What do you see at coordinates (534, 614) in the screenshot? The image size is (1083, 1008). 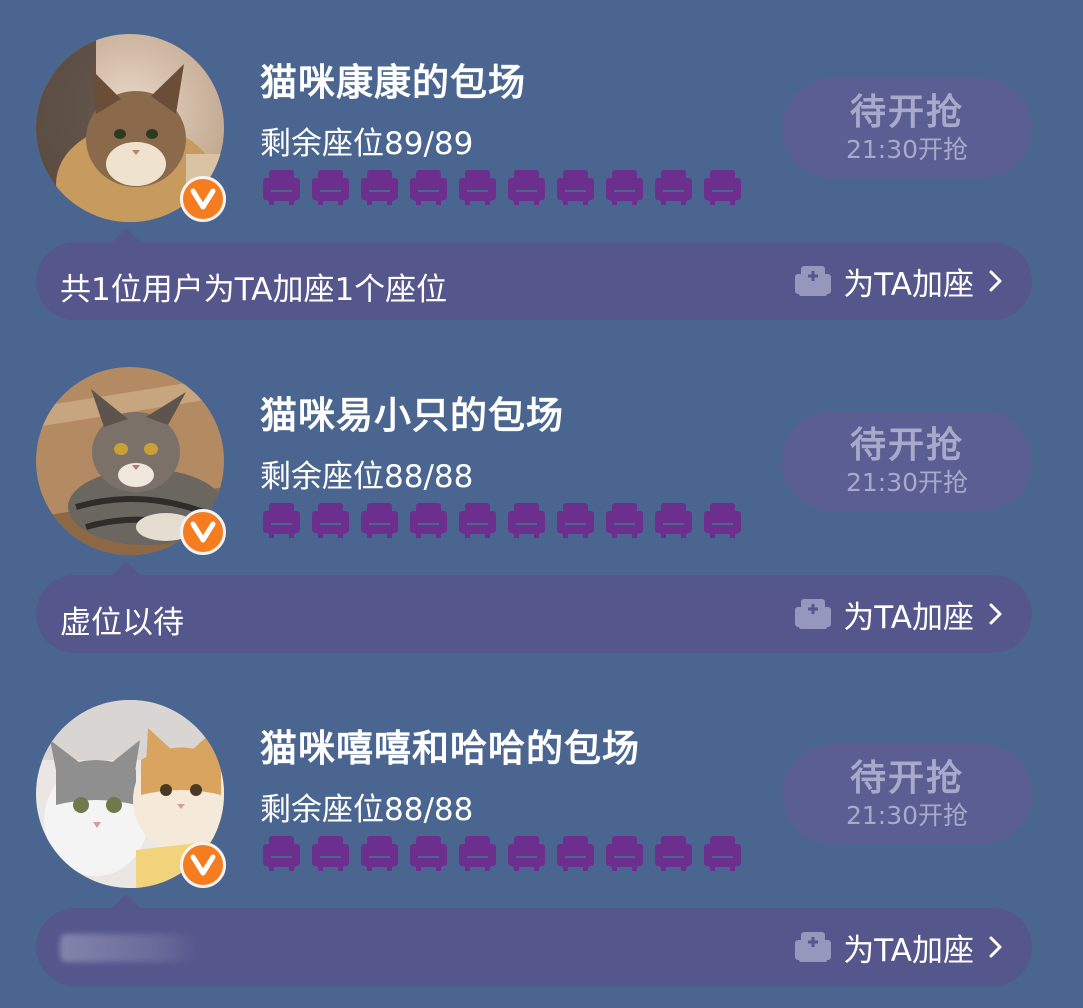 I see `info-bar: 虚位以待 为TA加座` at bounding box center [534, 614].